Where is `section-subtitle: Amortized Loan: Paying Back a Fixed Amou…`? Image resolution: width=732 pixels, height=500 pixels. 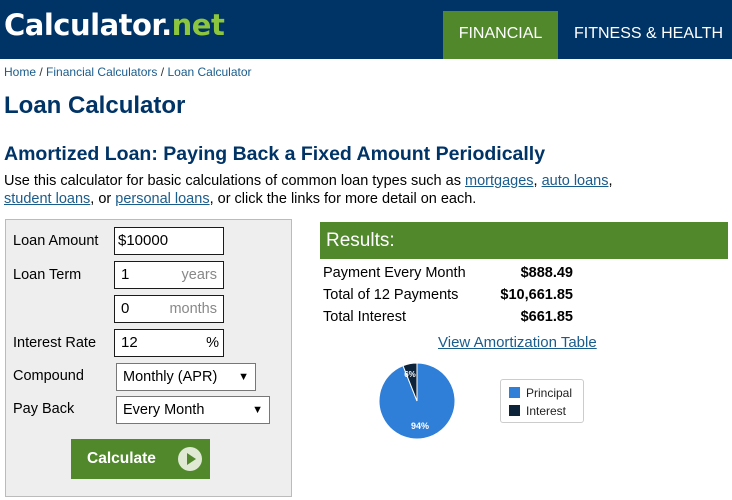
section-subtitle: Amortized Loan: Paying Back a Fixed Amou… is located at coordinates (275, 154).